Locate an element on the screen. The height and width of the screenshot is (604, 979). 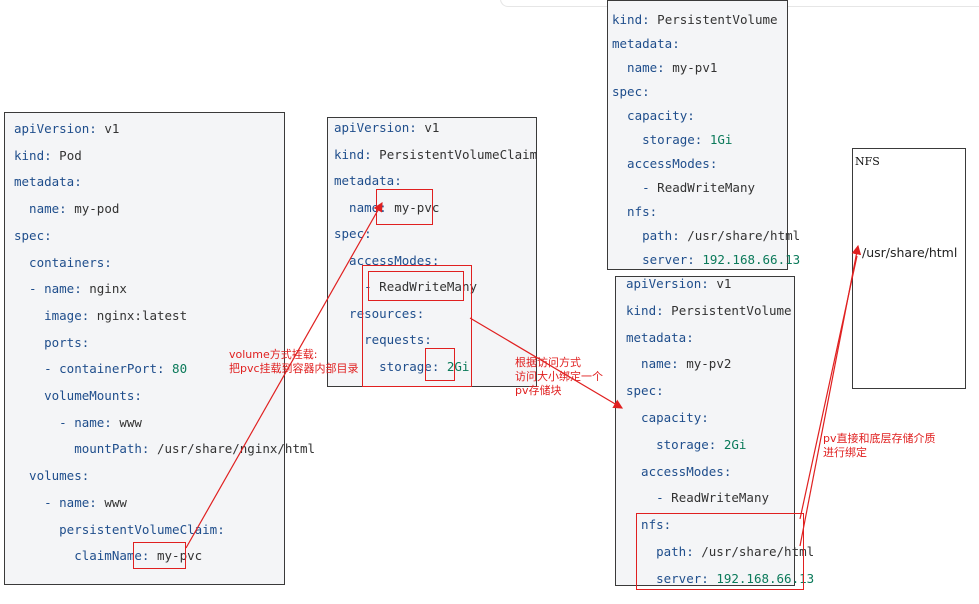
bind-note: 根据访问方式 访问大小绑定一个 pv存储块 is located at coordinates (559, 376).